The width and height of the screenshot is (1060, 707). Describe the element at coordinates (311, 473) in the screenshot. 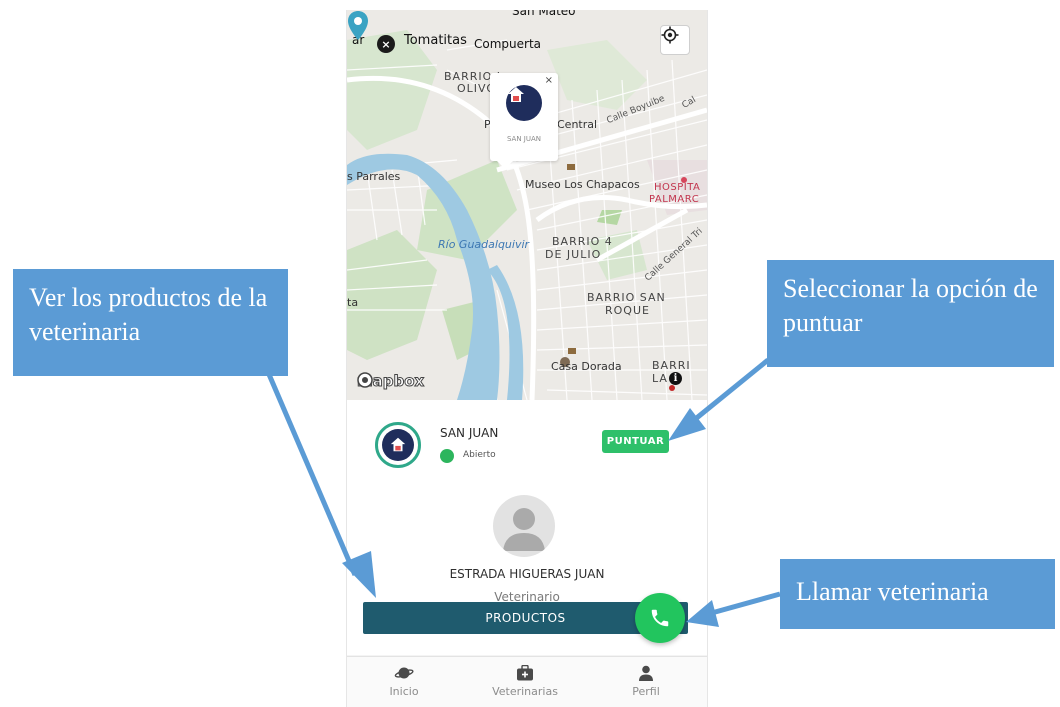

I see `arrow-to-productos` at that location.